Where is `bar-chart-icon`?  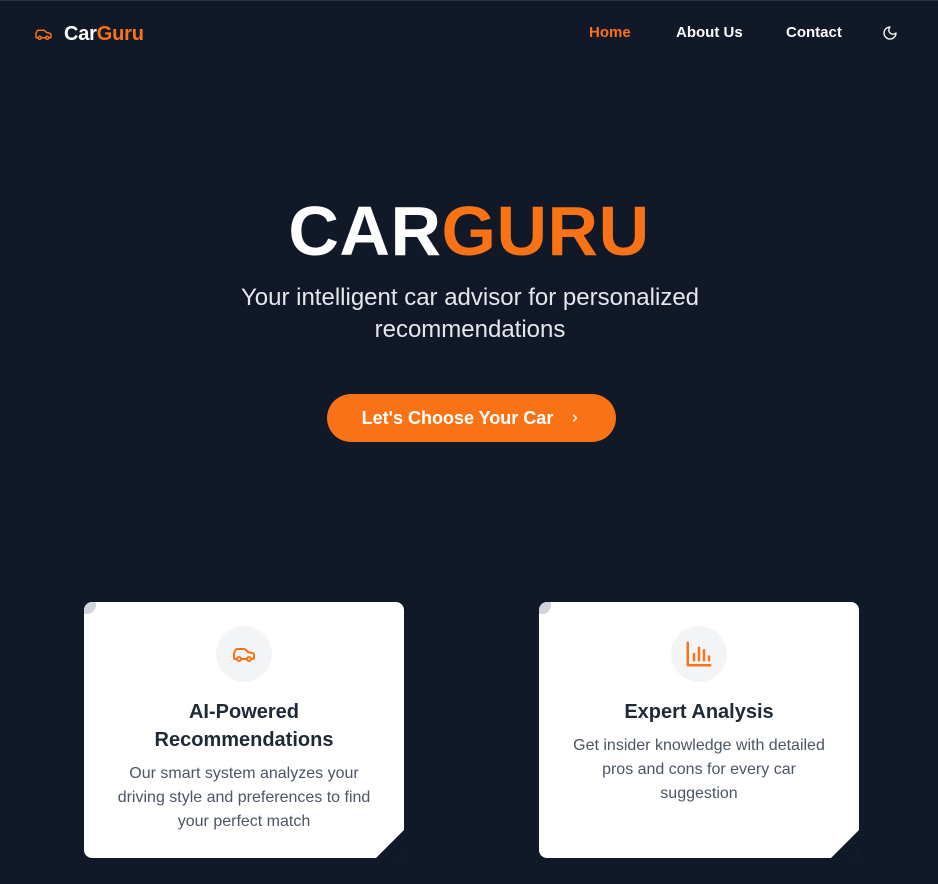 bar-chart-icon is located at coordinates (699, 654).